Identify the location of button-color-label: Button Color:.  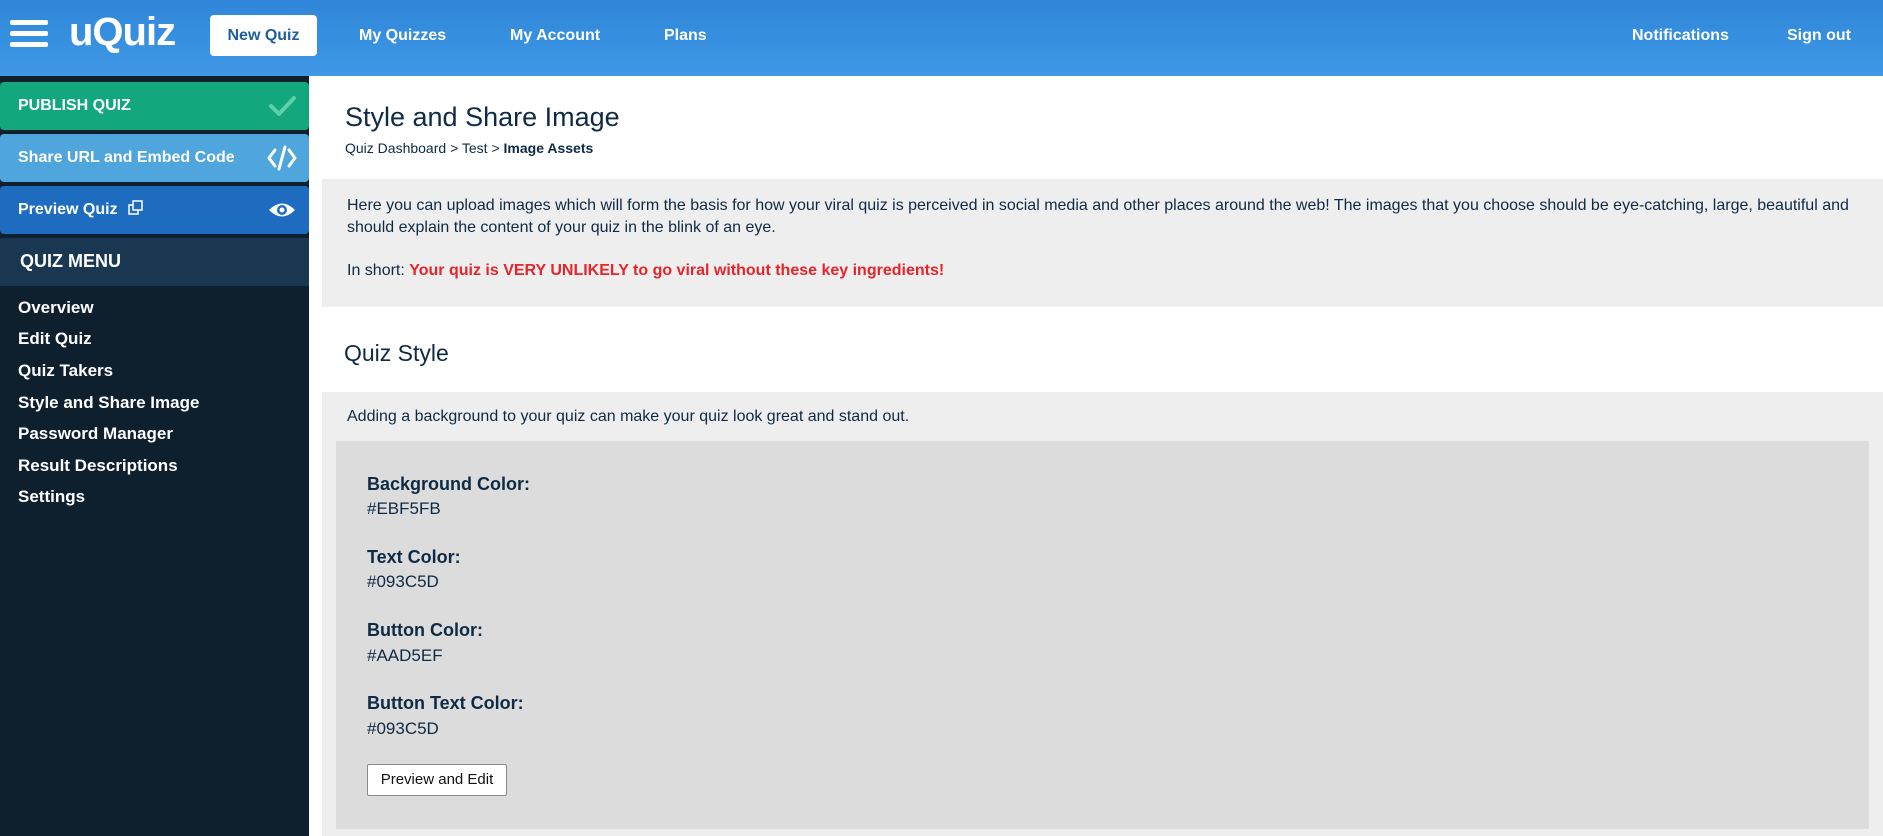
(425, 630).